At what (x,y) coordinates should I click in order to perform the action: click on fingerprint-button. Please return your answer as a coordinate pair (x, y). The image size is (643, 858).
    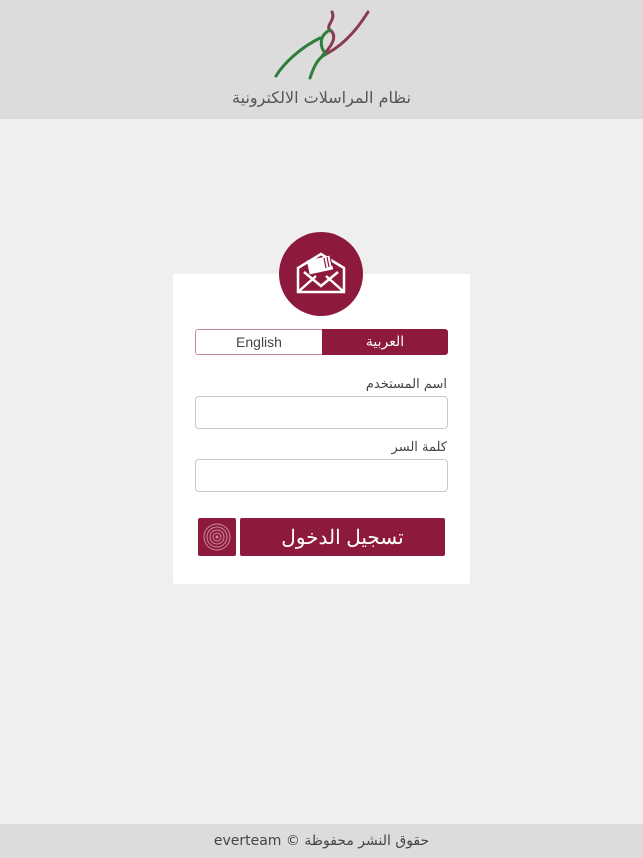
    Looking at the image, I should click on (217, 537).